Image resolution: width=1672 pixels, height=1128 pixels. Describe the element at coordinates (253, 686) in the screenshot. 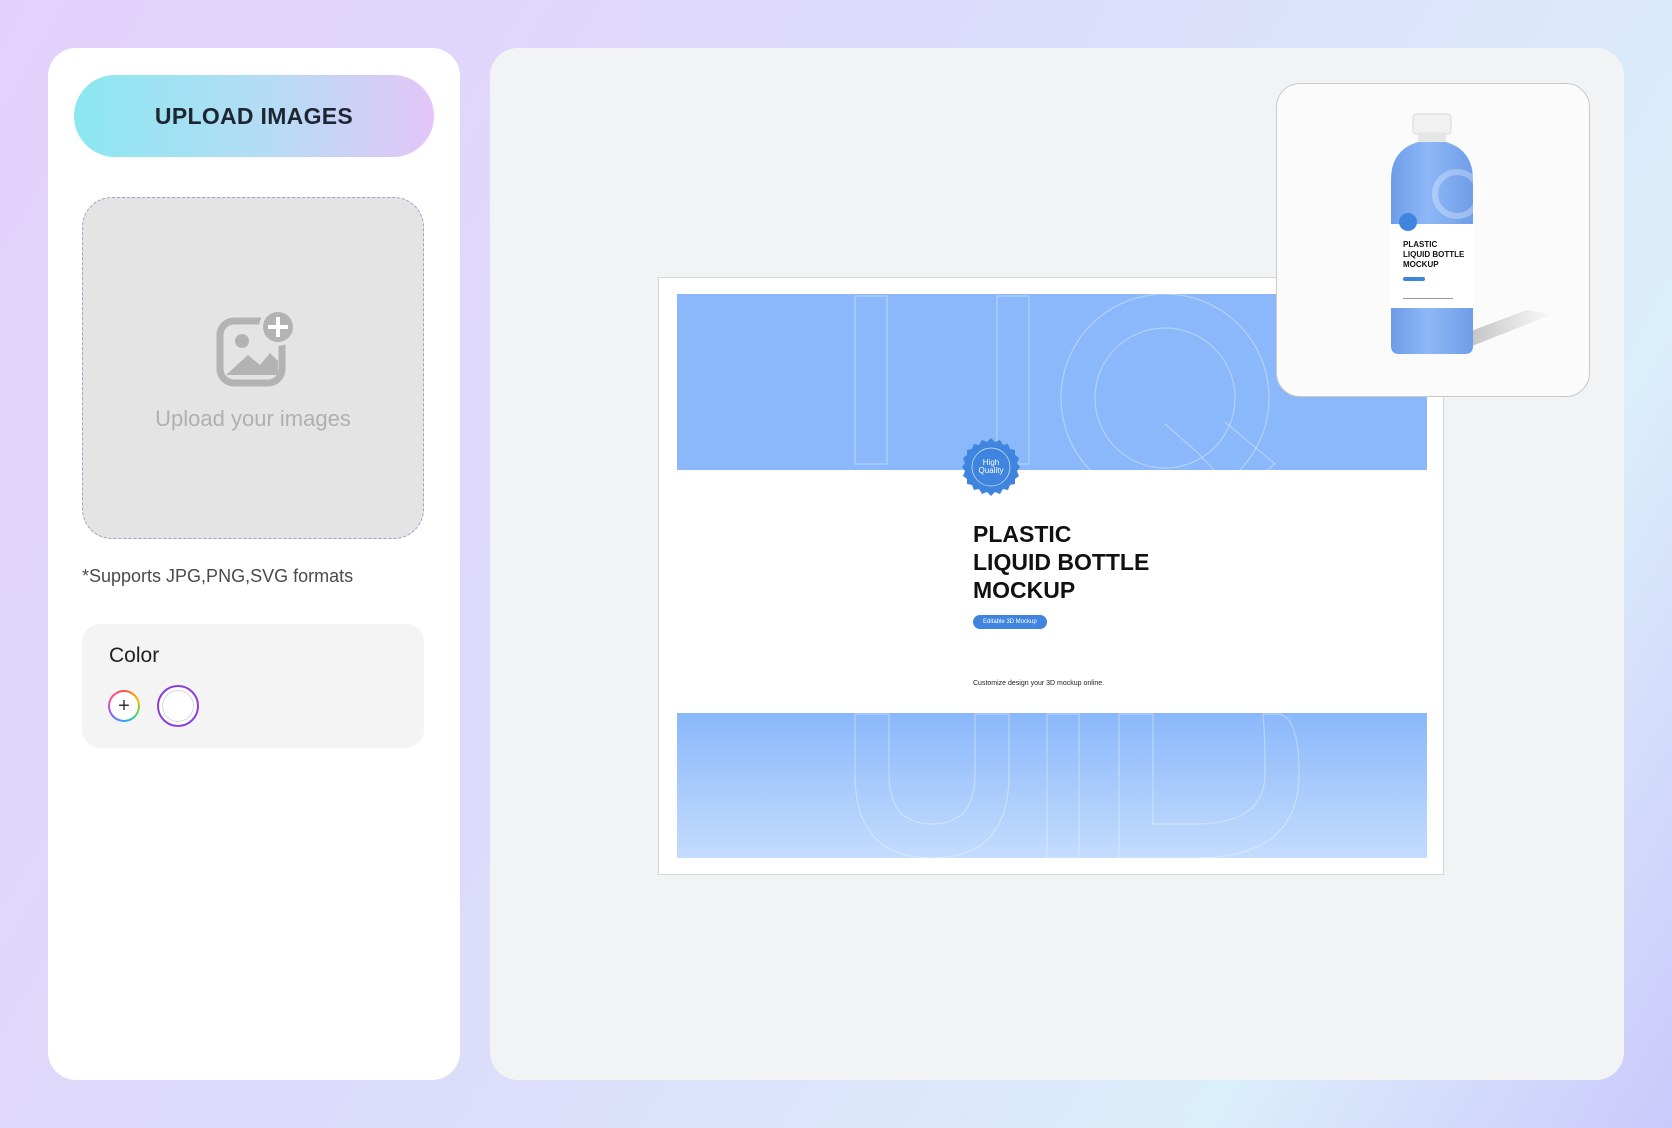

I see `color-panel: Color +` at that location.